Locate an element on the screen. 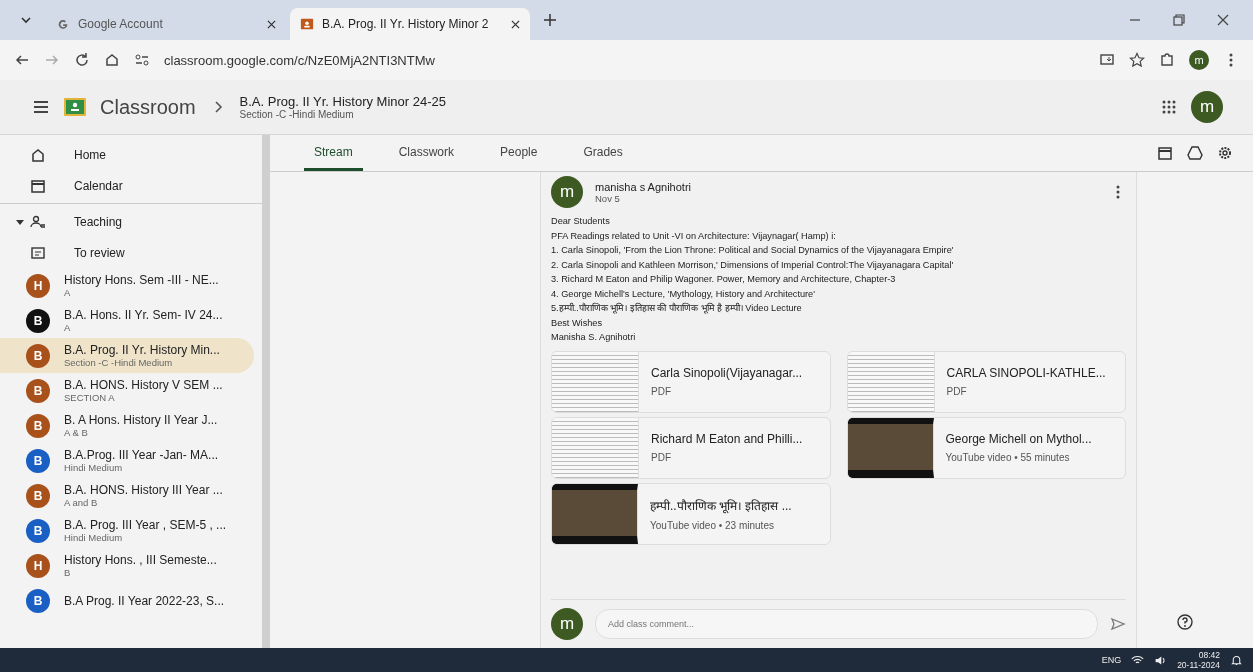  class-item: B B.A.Prog. III Year -Jan- MA... Hindi Medium is located at coordinates (127, 460).